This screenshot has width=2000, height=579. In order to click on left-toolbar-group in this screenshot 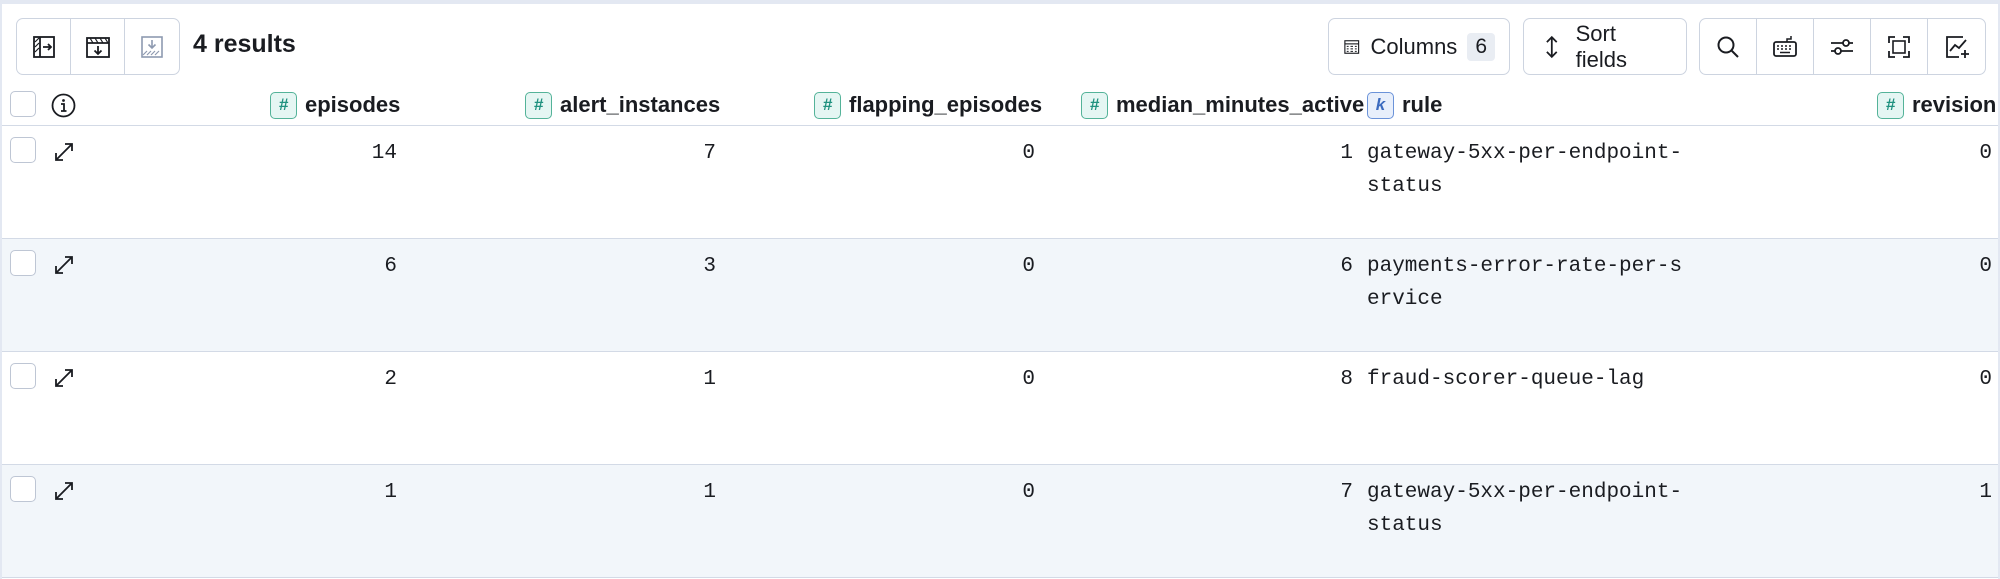, I will do `click(98, 46)`.